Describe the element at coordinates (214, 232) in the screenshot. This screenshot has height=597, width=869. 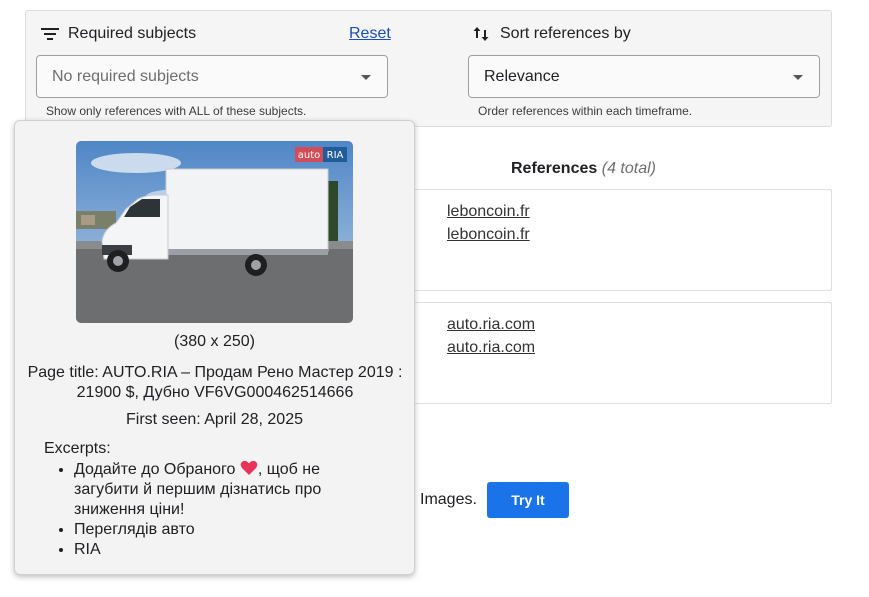
I see `reference-thumbnail: auto RIA` at that location.